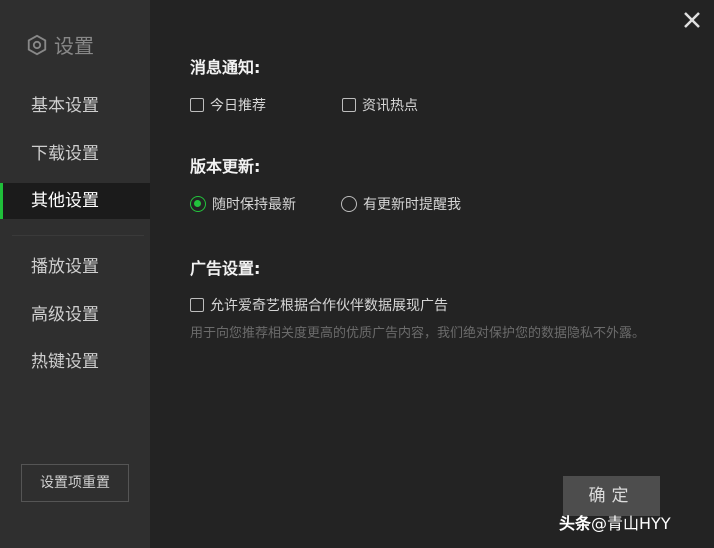 This screenshot has height=548, width=714. What do you see at coordinates (75, 267) in the screenshot?
I see `sidebar-item-playback: 播放设置` at bounding box center [75, 267].